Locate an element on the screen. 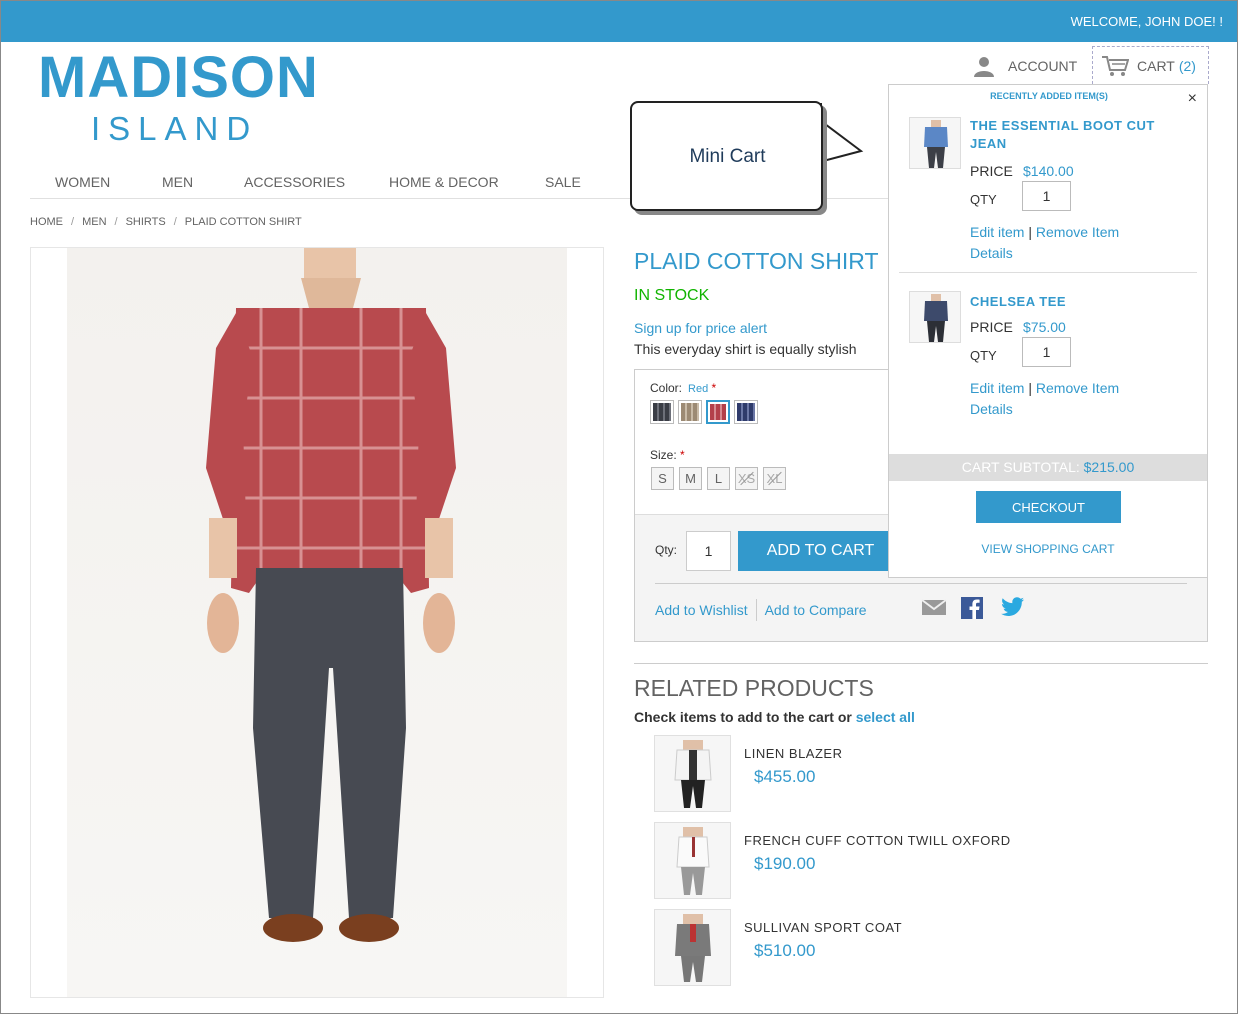 This screenshot has width=1238, height=1014. selected-color: Red is located at coordinates (698, 389).